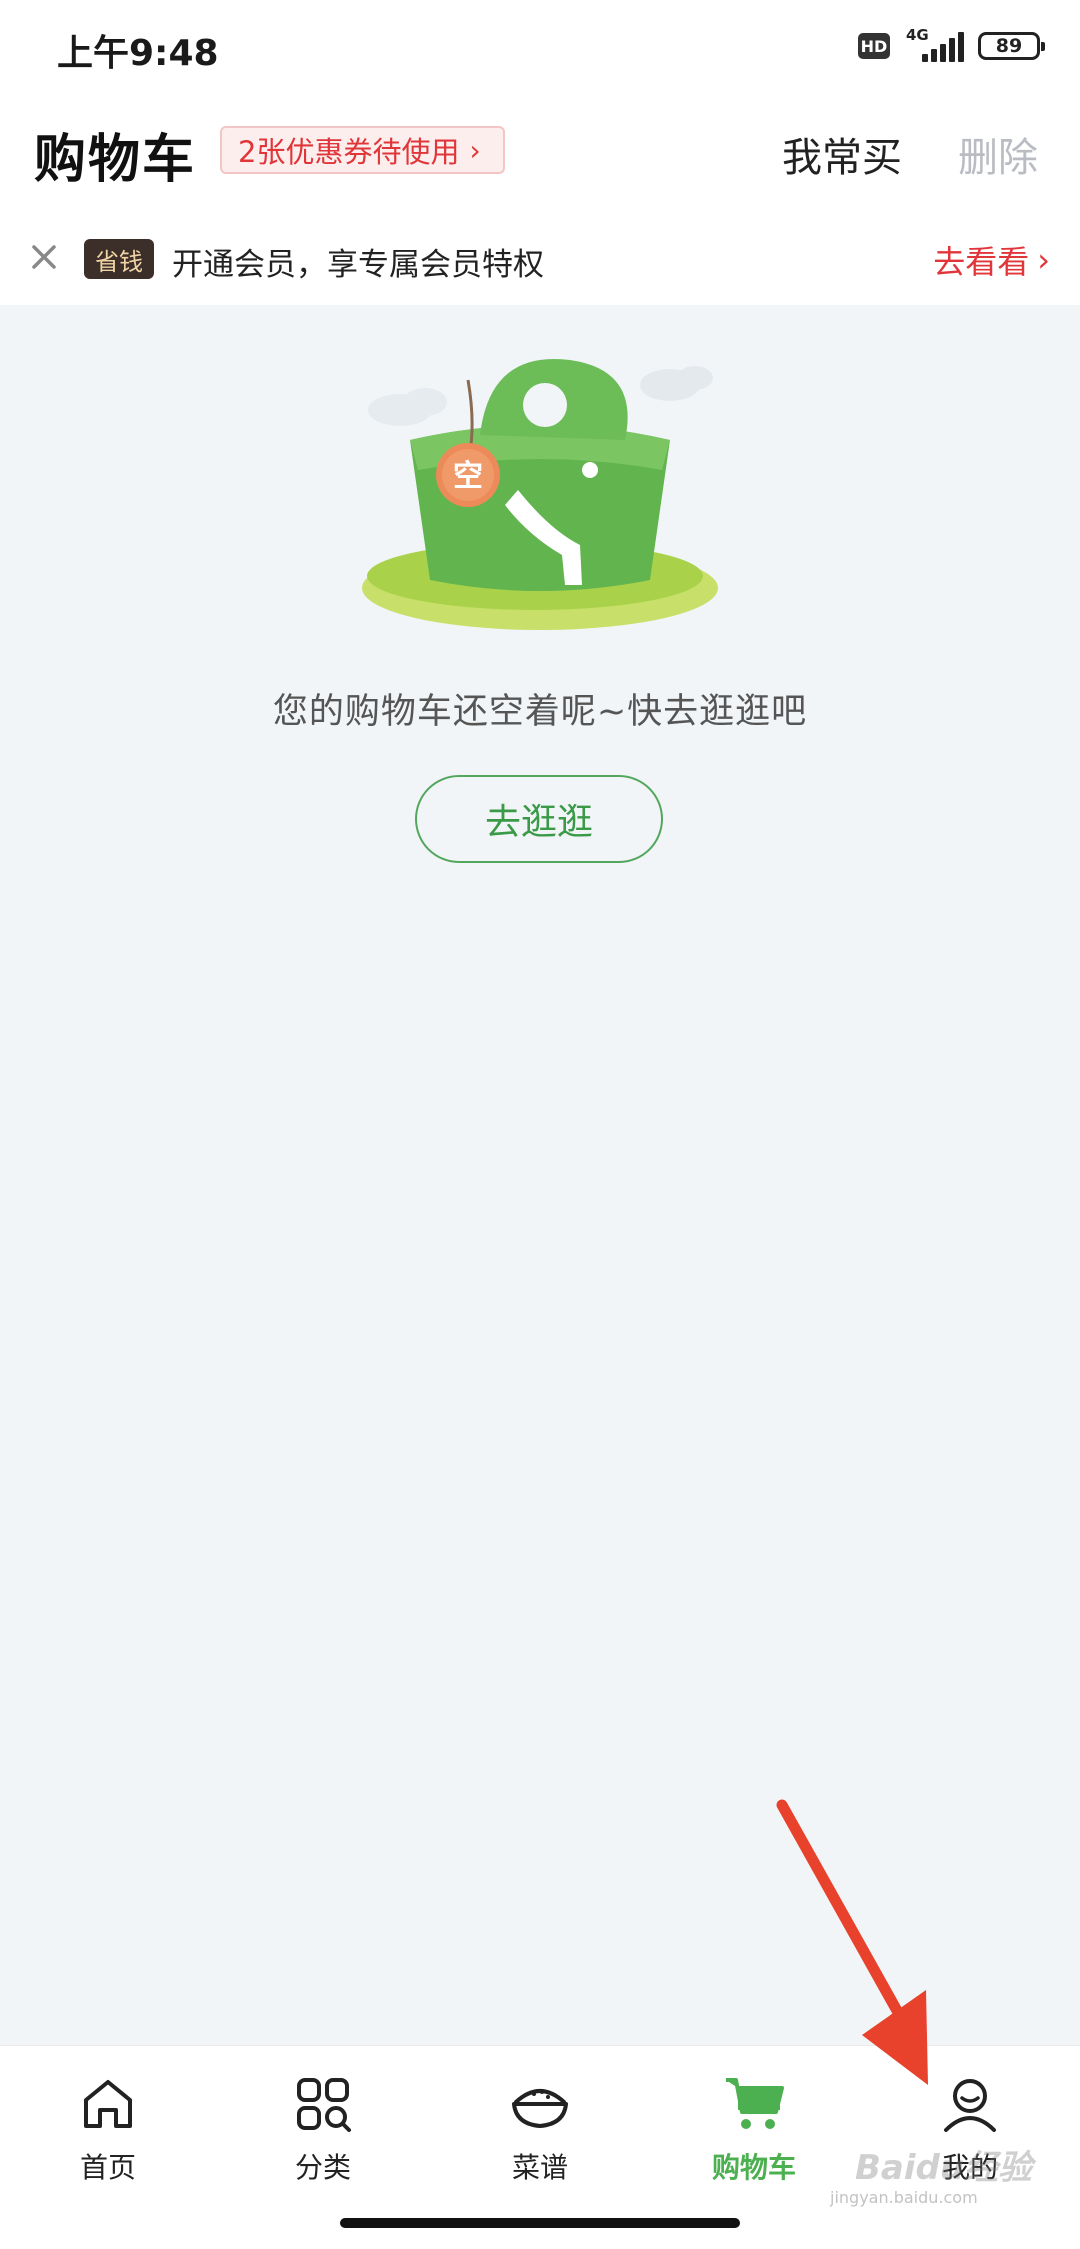 The image size is (1080, 2249). What do you see at coordinates (1009, 46) in the screenshot?
I see `battery-level: 89` at bounding box center [1009, 46].